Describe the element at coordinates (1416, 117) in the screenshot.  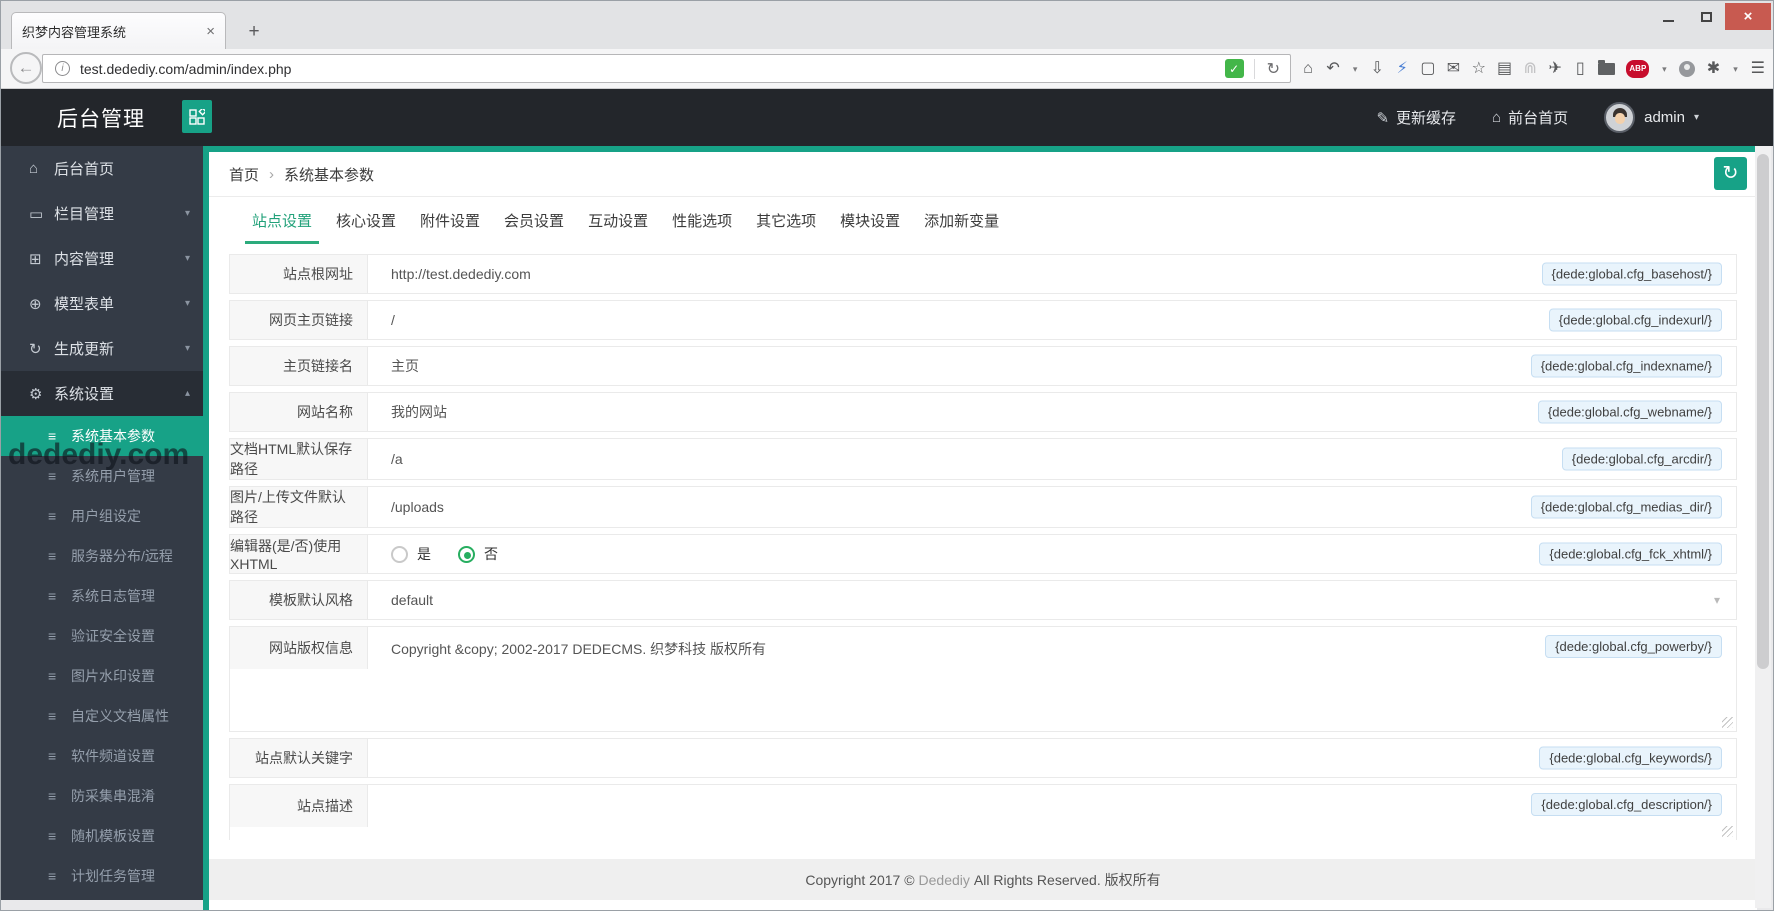
I see `update-cache-button: ✎ 更新缓存` at that location.